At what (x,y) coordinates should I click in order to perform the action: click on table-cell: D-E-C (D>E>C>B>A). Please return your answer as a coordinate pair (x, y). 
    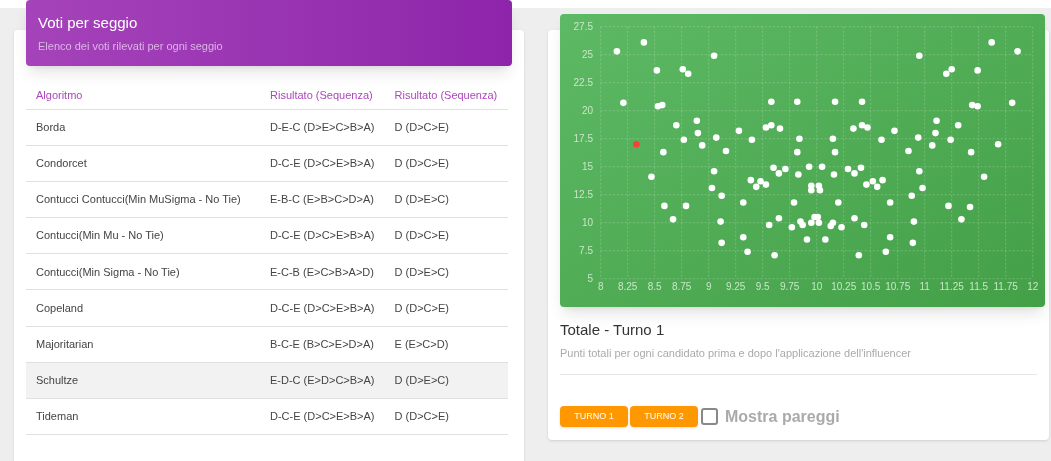
    Looking at the image, I should click on (322, 127).